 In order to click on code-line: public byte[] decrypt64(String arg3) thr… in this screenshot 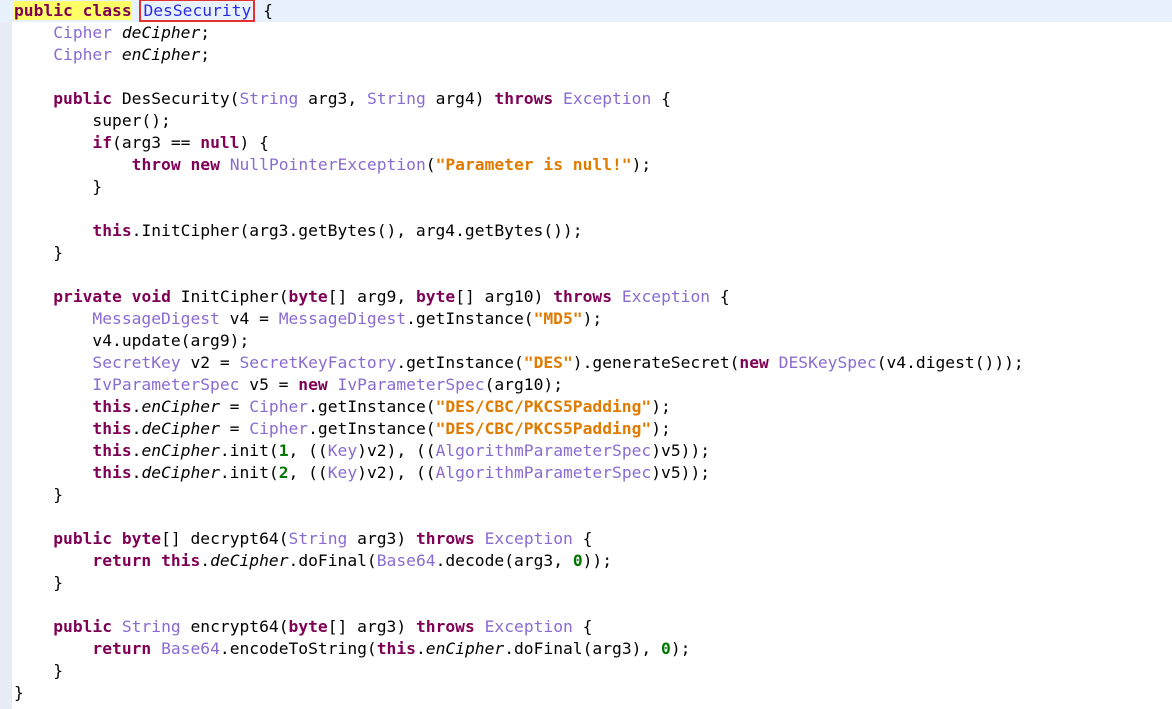, I will do `click(586, 539)`.